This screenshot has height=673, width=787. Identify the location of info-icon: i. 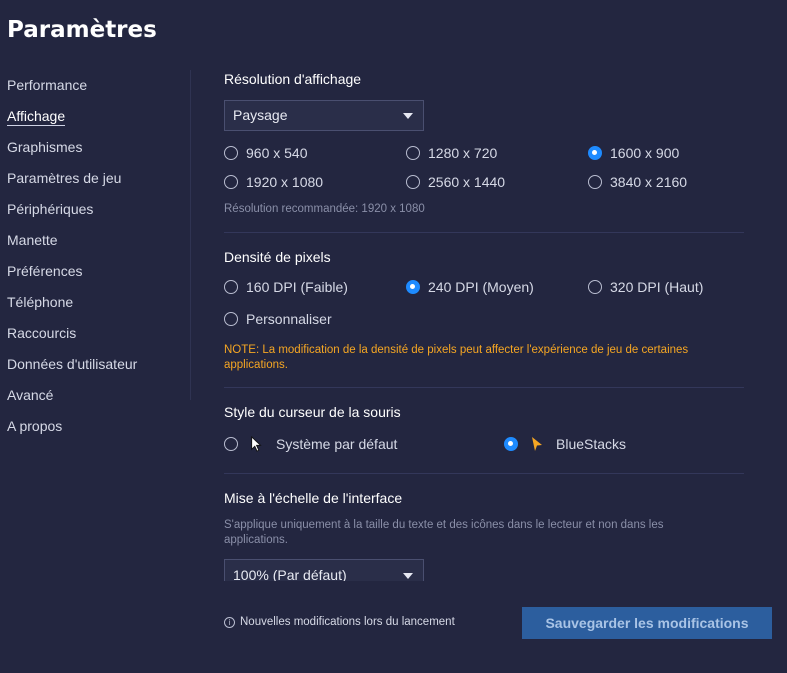
(229, 622).